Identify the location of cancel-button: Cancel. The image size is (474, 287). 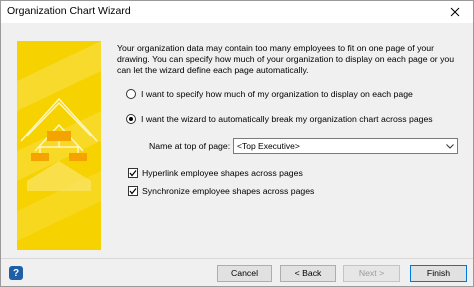
(244, 273).